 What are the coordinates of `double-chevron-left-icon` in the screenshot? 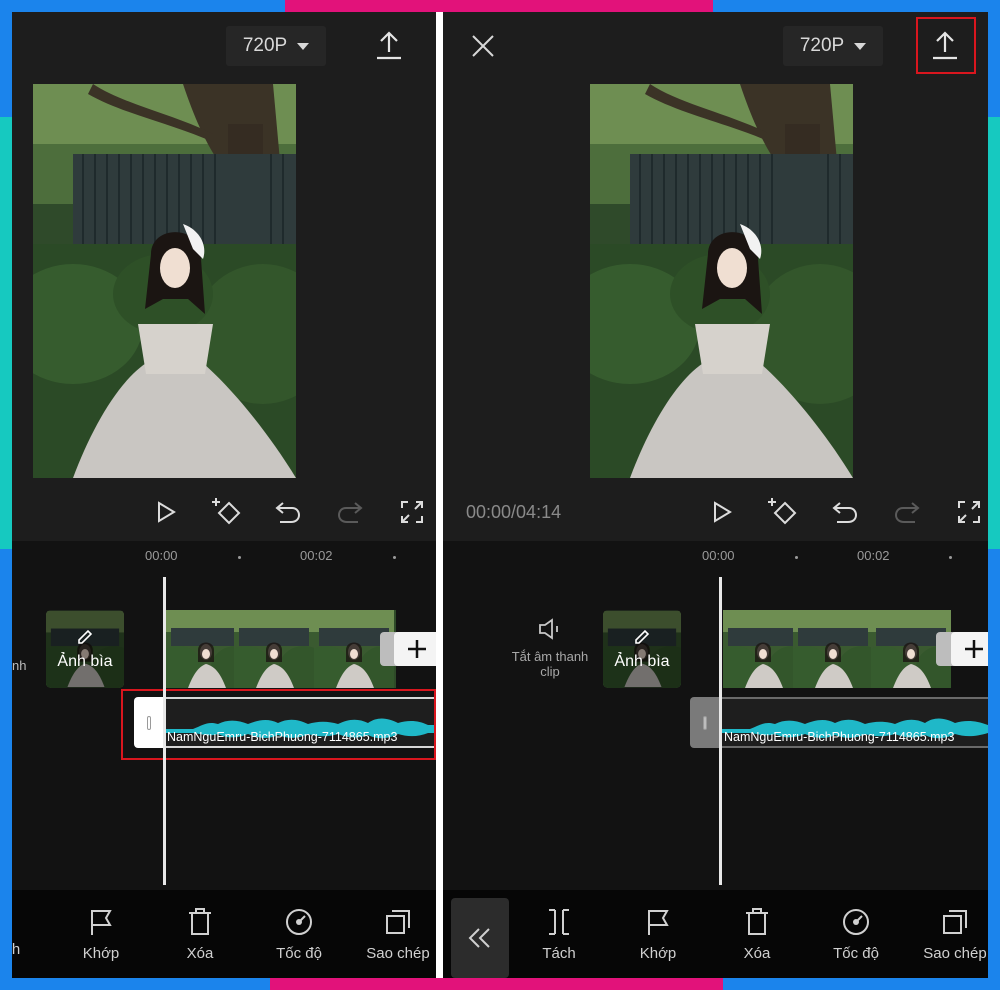 It's located at (479, 938).